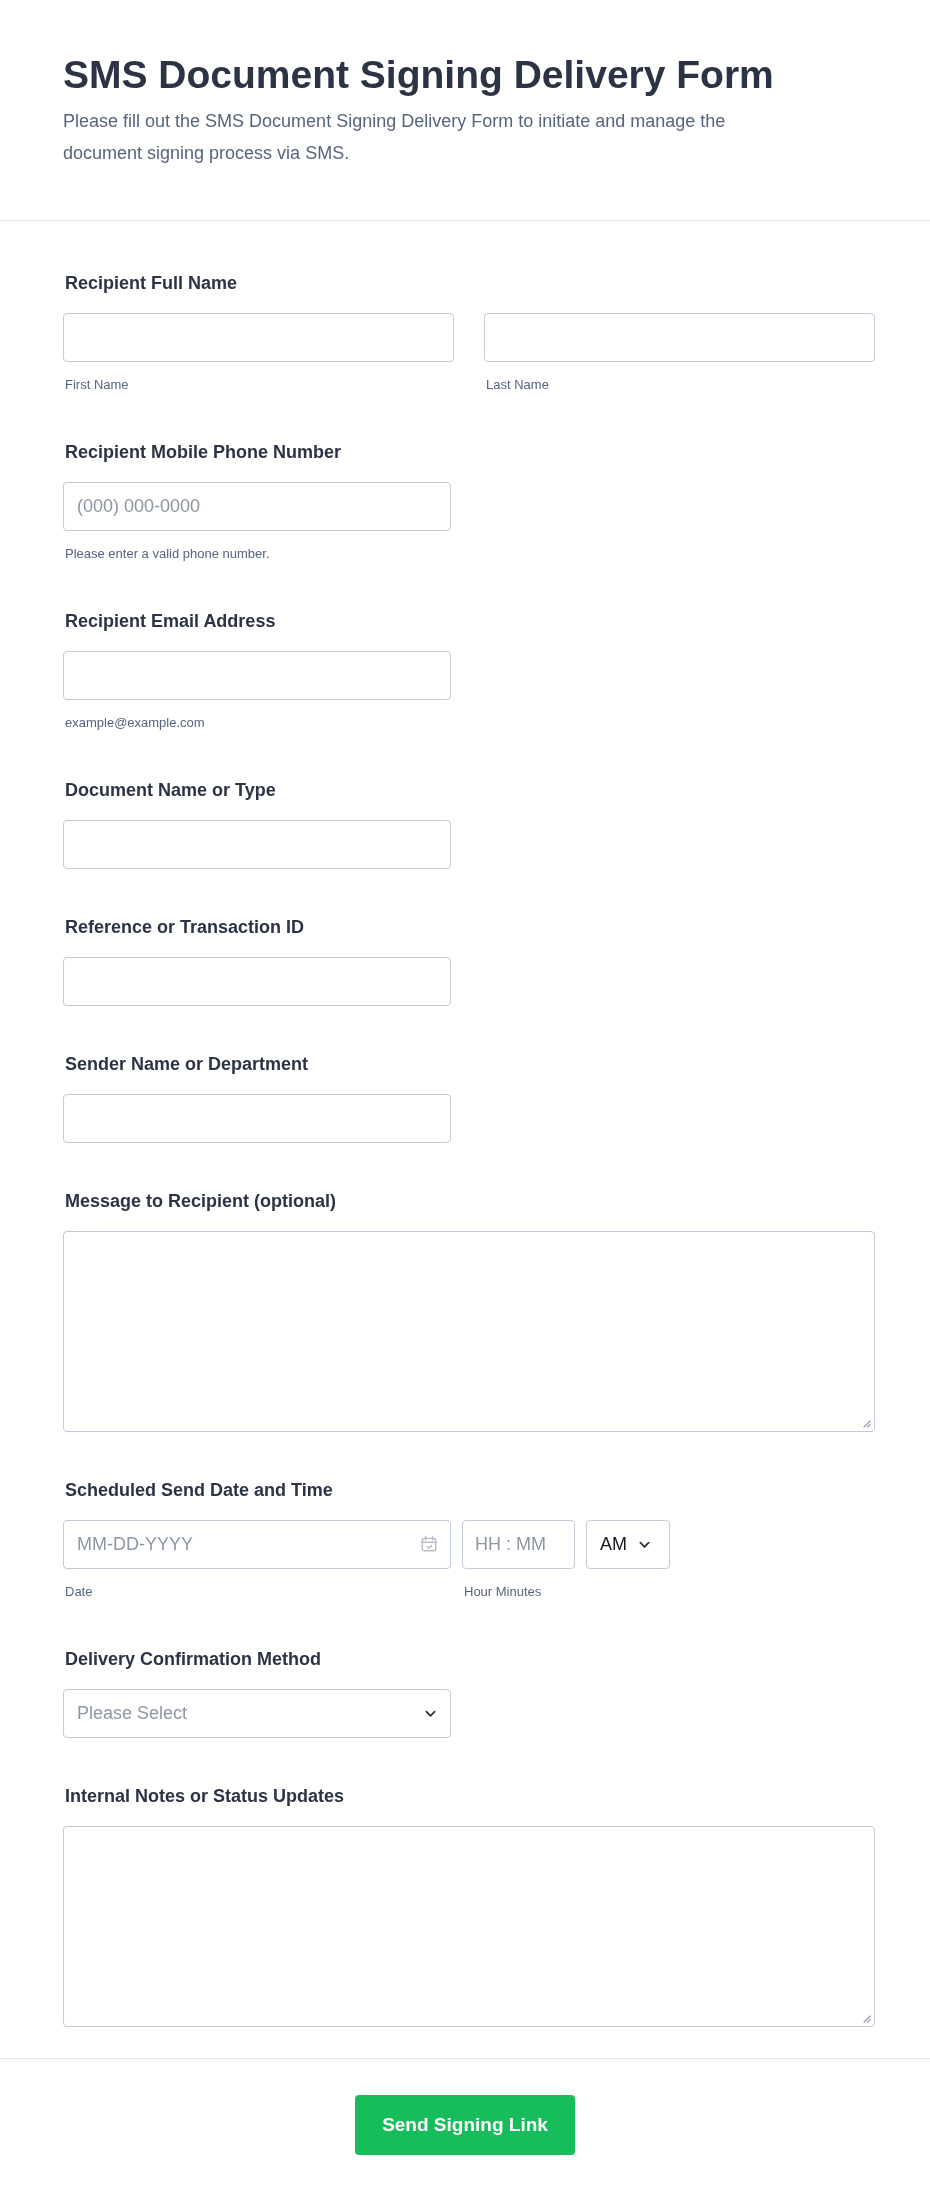  What do you see at coordinates (79, 1592) in the screenshot?
I see `field-sublabel: Date` at bounding box center [79, 1592].